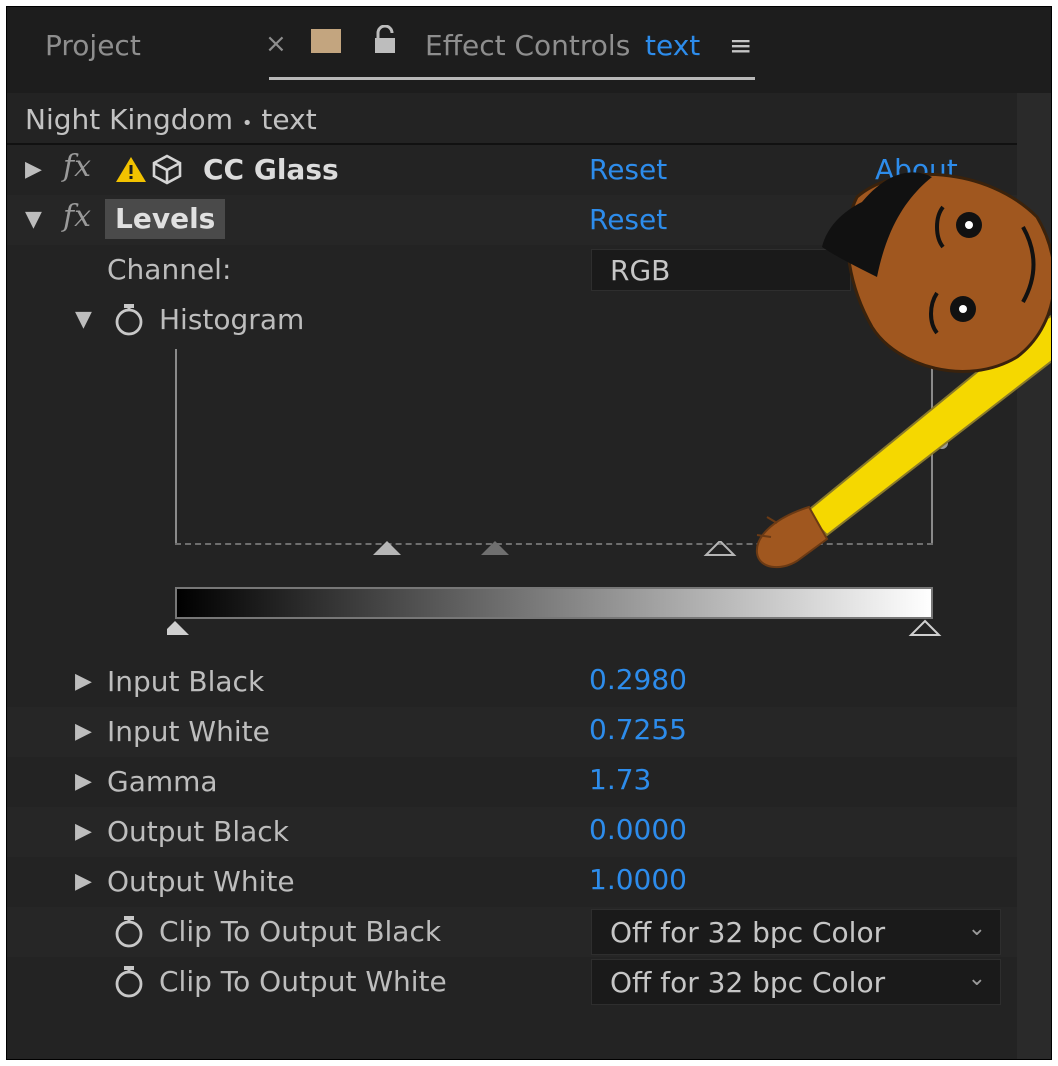  Describe the element at coordinates (188, 731) in the screenshot. I see `param-label: Input White` at that location.